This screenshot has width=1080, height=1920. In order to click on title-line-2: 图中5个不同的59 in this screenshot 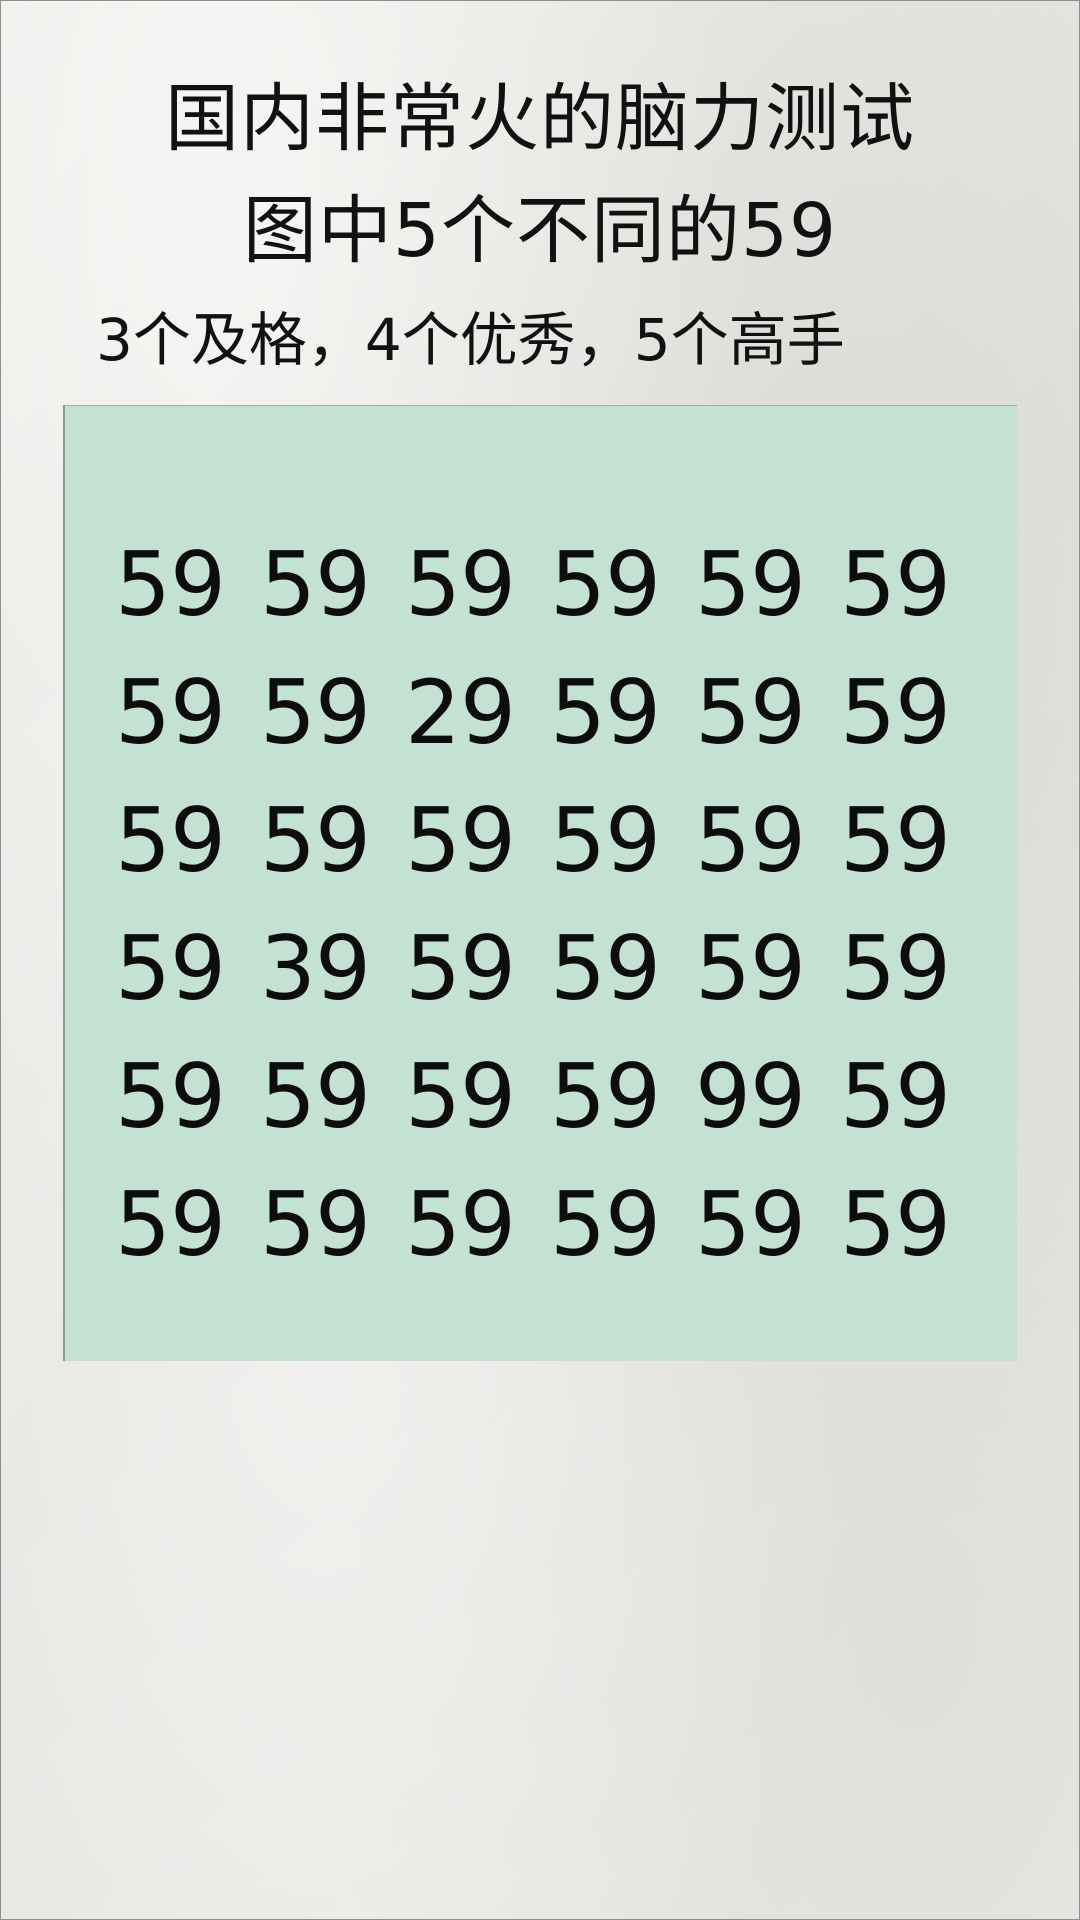, I will do `click(540, 231)`.